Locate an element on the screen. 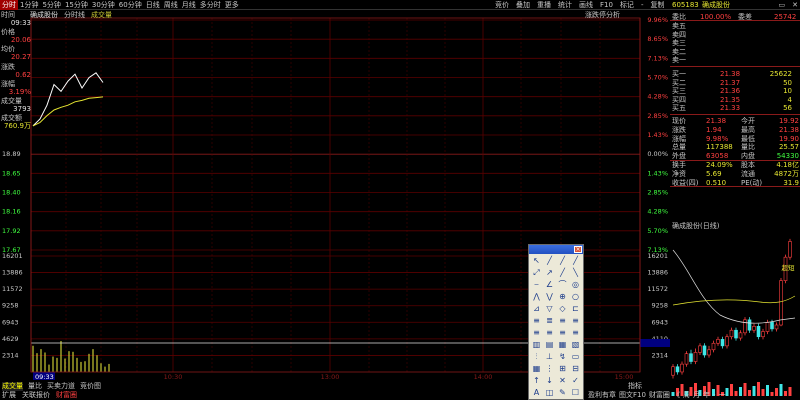 This screenshot has height=400, width=800. tab-period-3: 15分钟 is located at coordinates (76, 5).